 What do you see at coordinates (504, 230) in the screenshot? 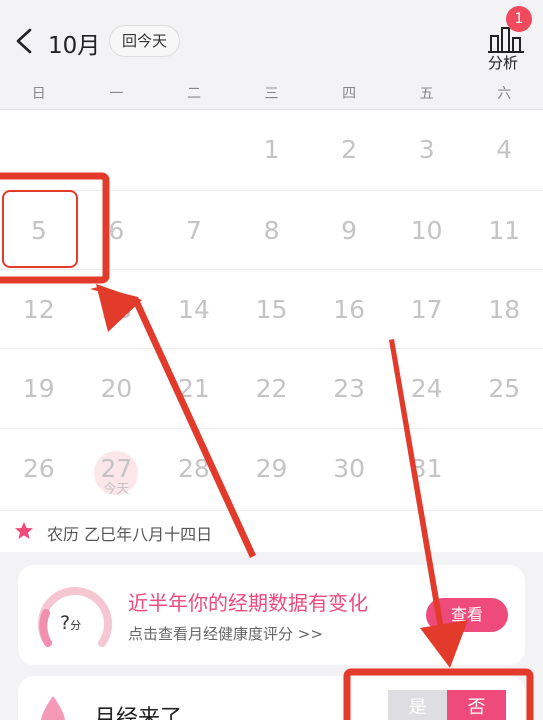
I see `calendar-day: 11` at bounding box center [504, 230].